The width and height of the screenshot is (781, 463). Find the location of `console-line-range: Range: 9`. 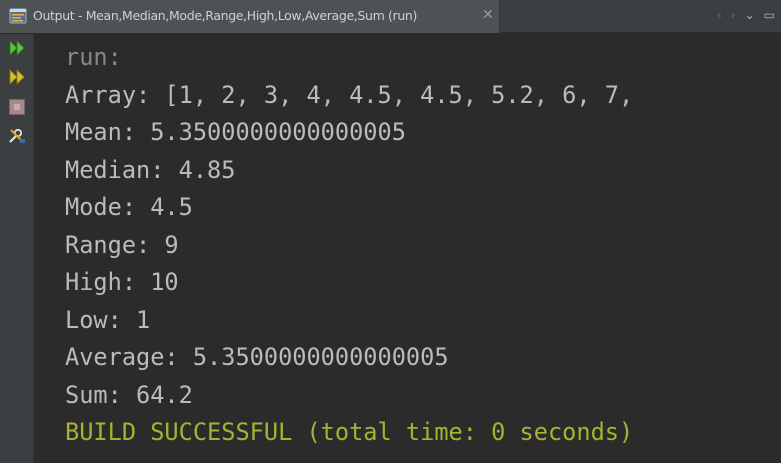

console-line-range: Range: 9 is located at coordinates (122, 245).